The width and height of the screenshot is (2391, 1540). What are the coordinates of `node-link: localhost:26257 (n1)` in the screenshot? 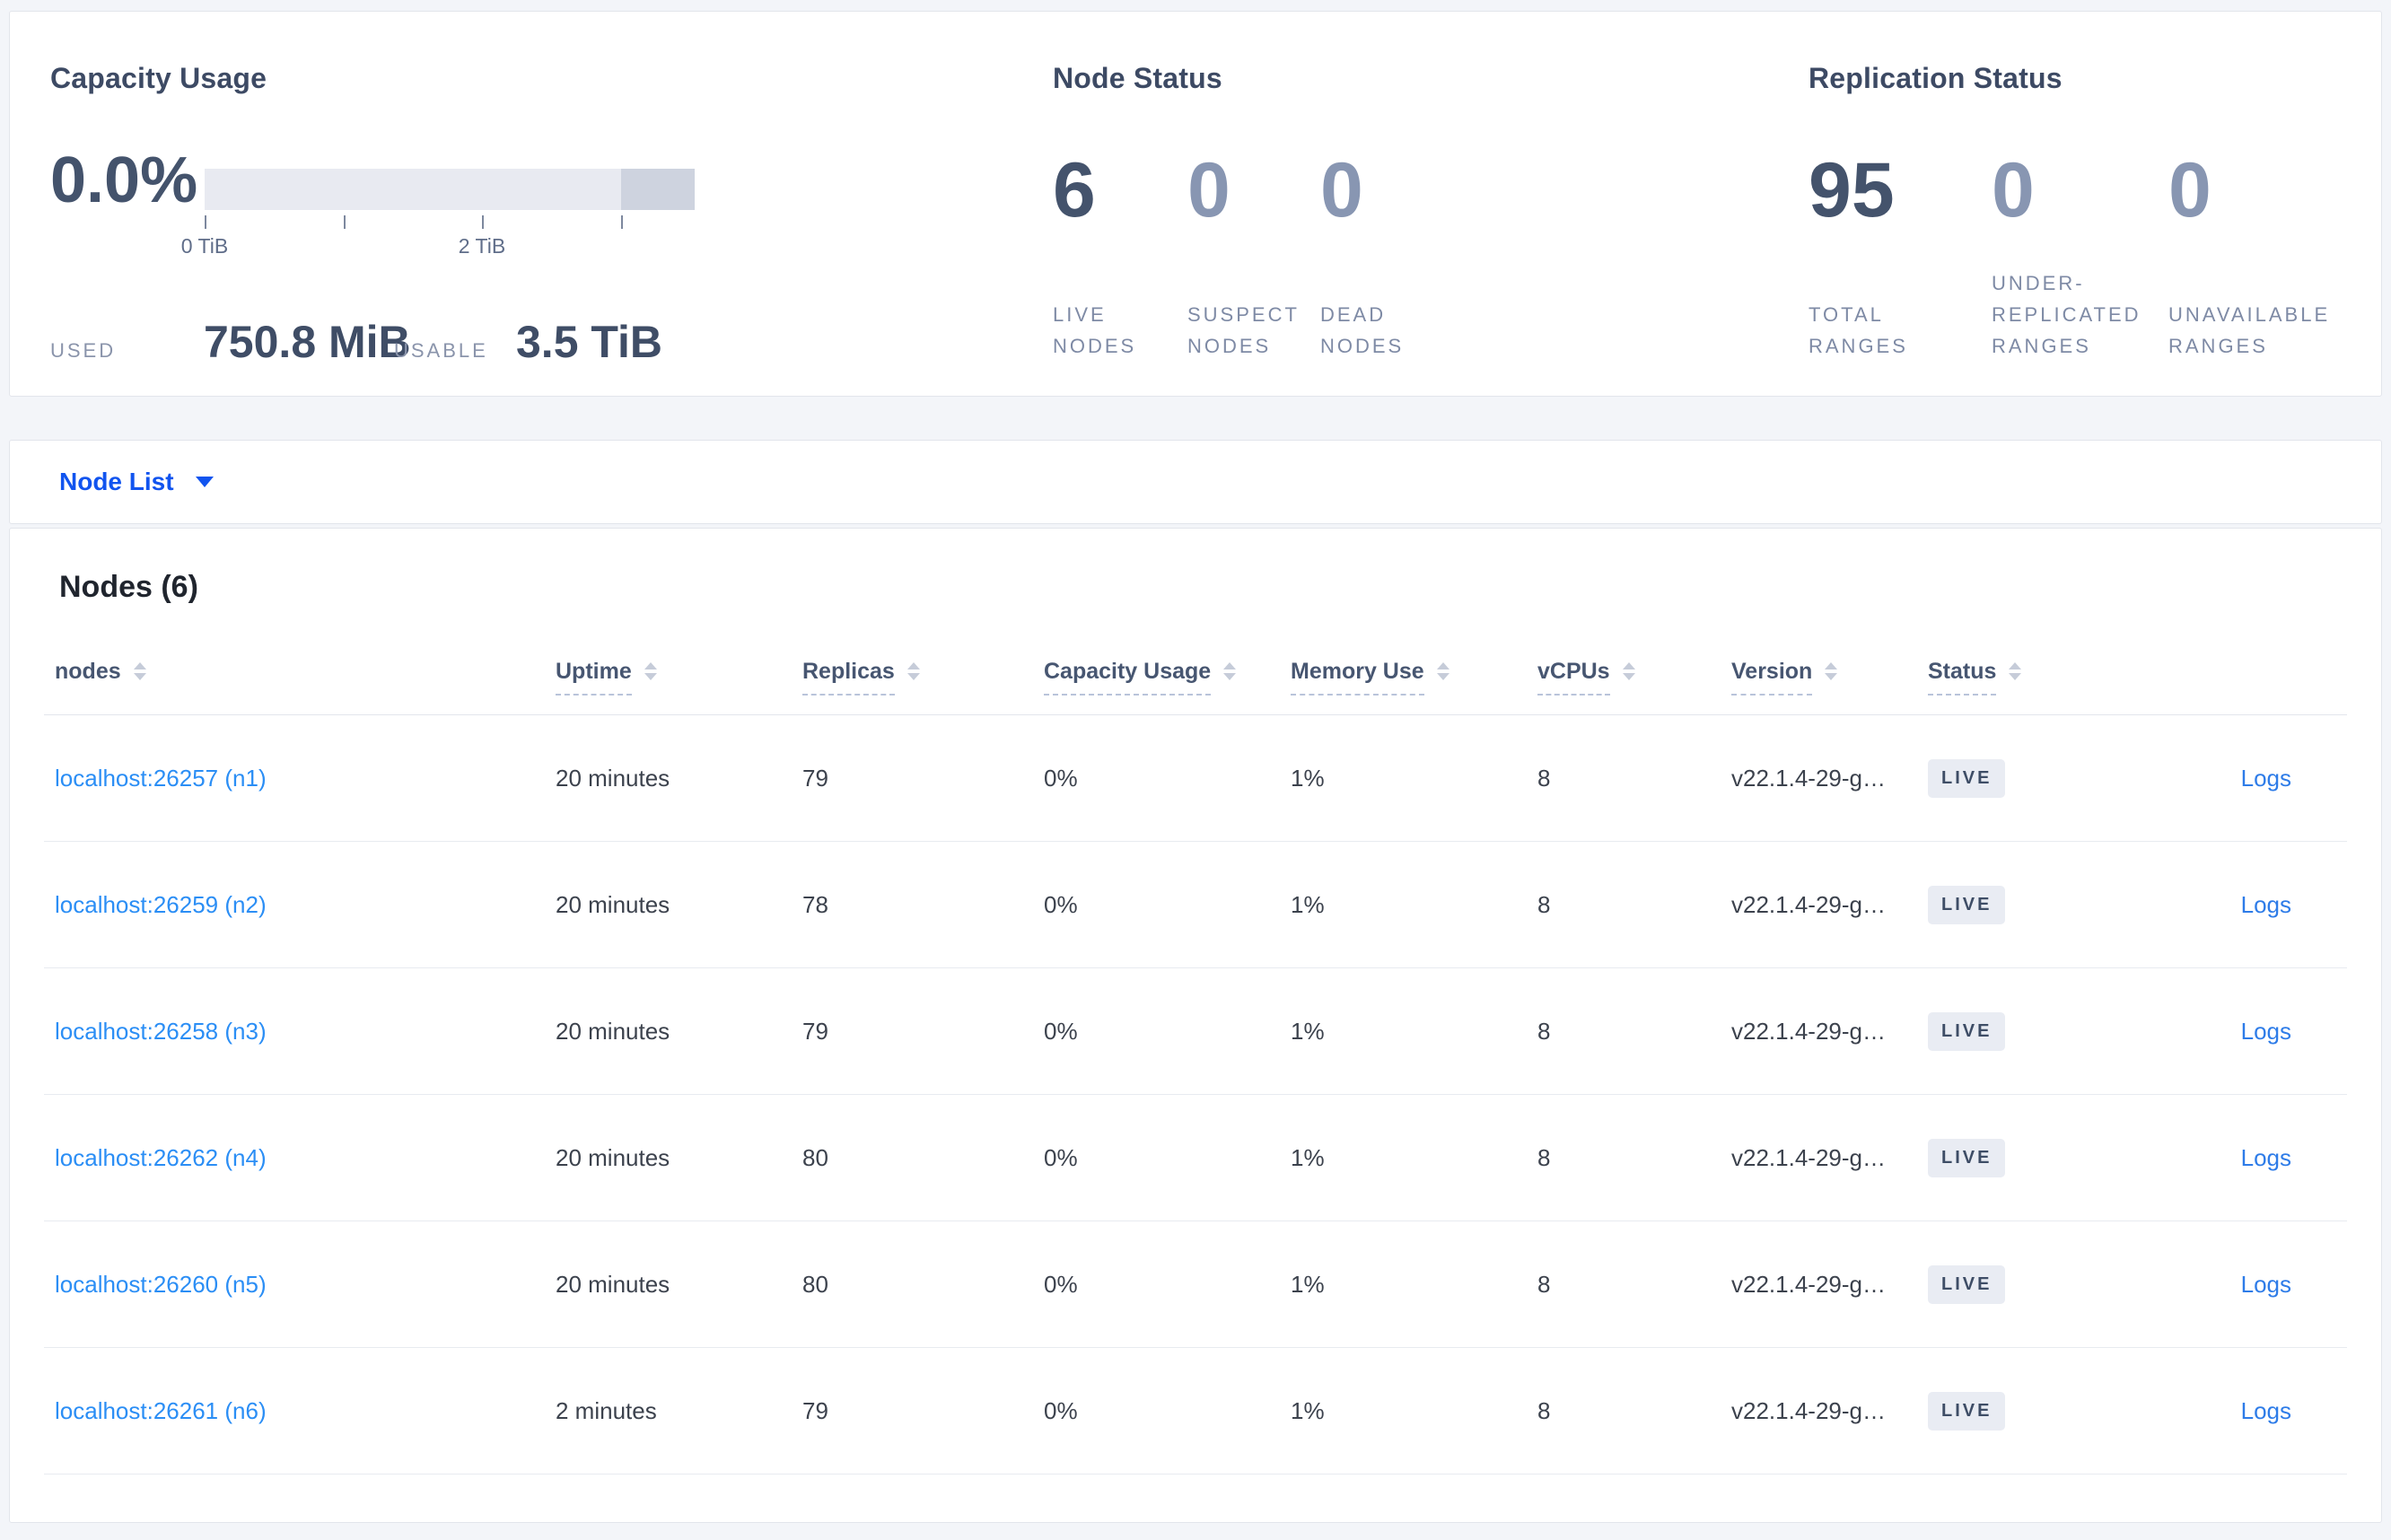 It's located at (161, 779).